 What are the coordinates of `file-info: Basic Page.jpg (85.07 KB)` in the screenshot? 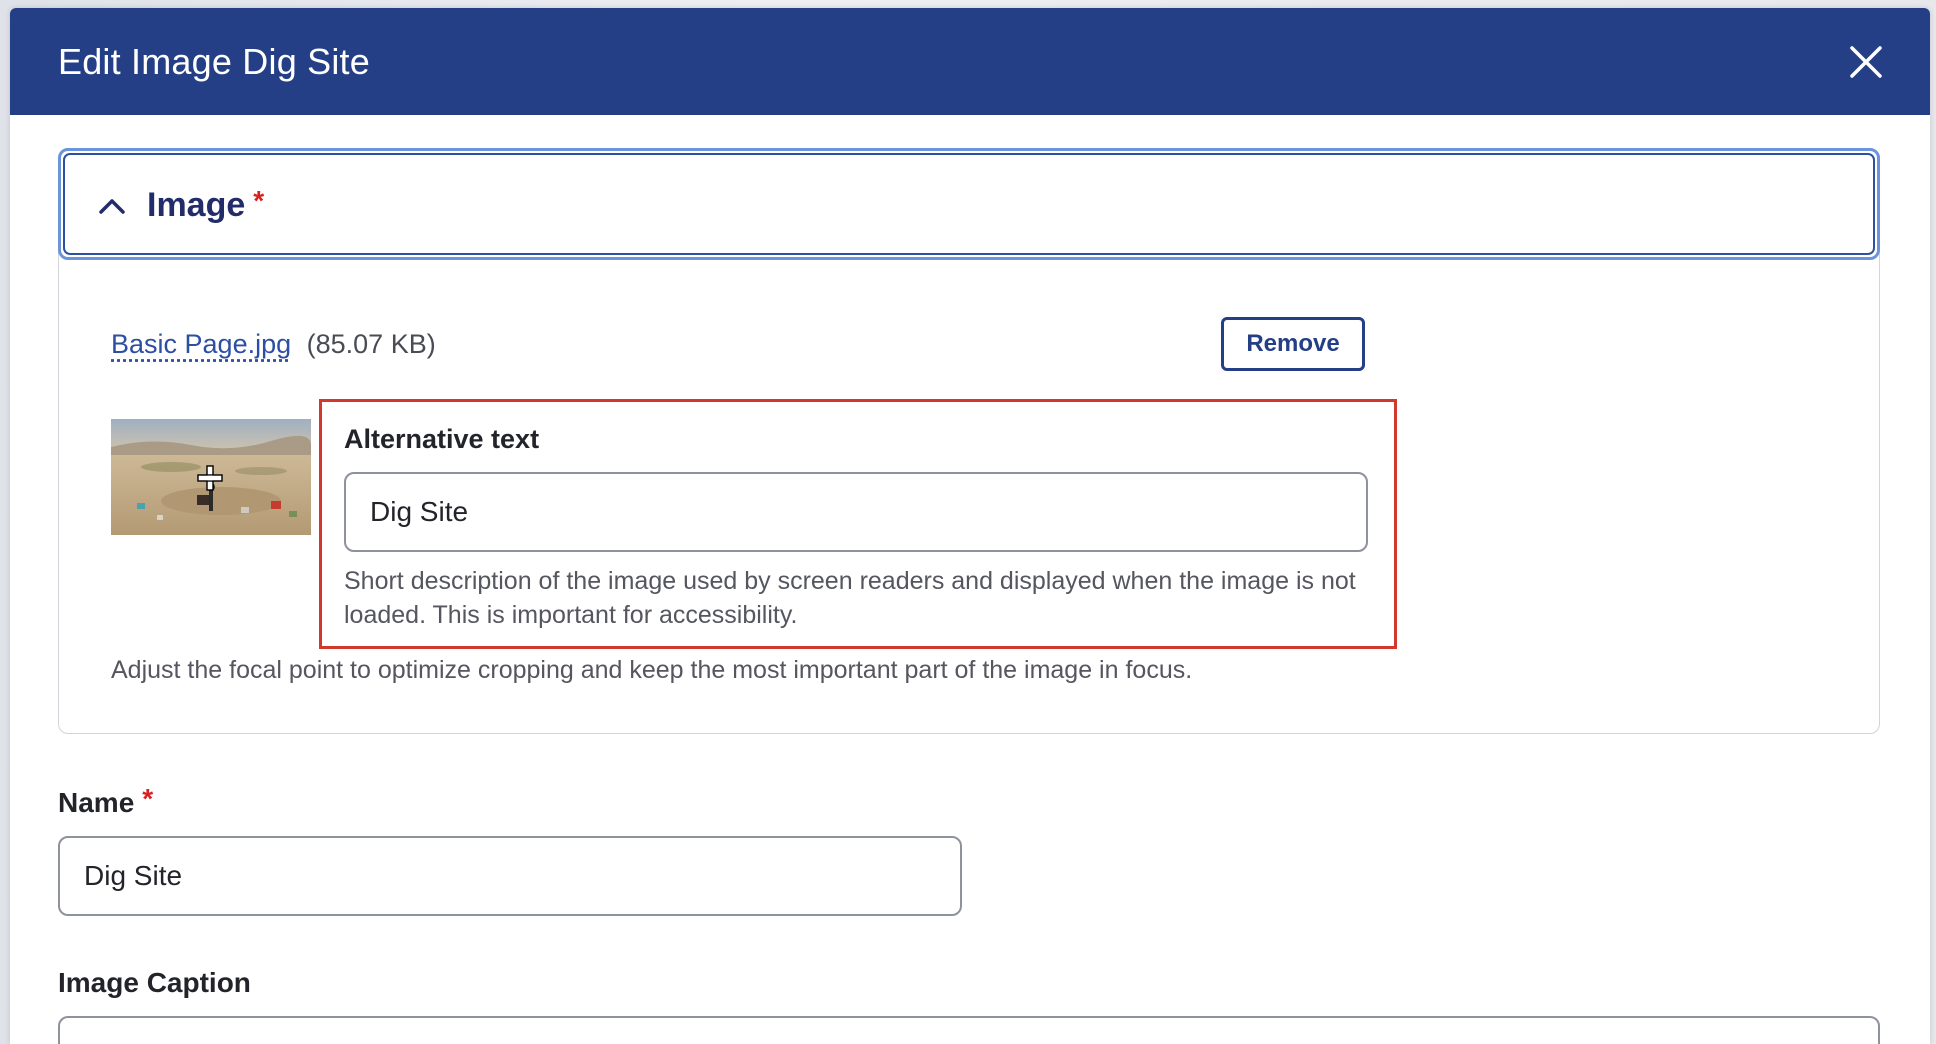 It's located at (273, 344).